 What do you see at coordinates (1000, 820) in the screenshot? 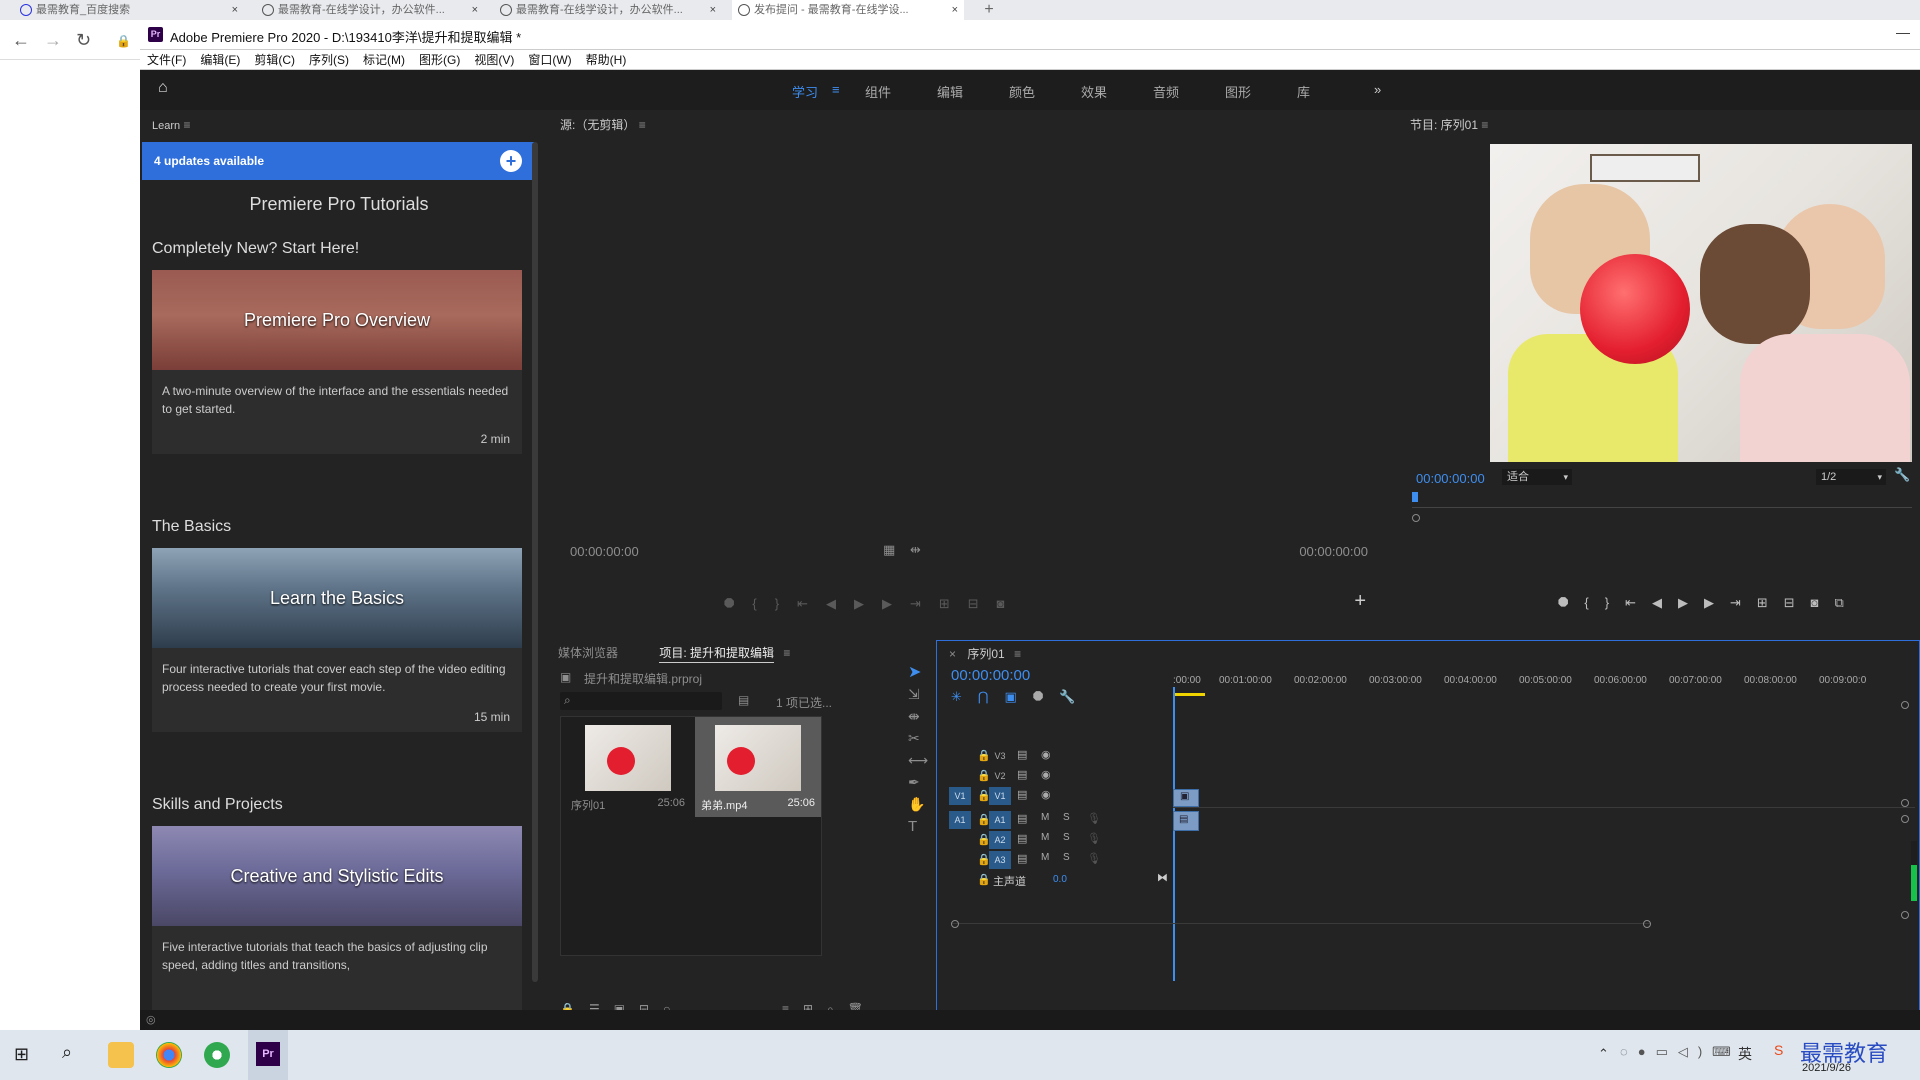
I see `track-label-a1: A1` at bounding box center [1000, 820].